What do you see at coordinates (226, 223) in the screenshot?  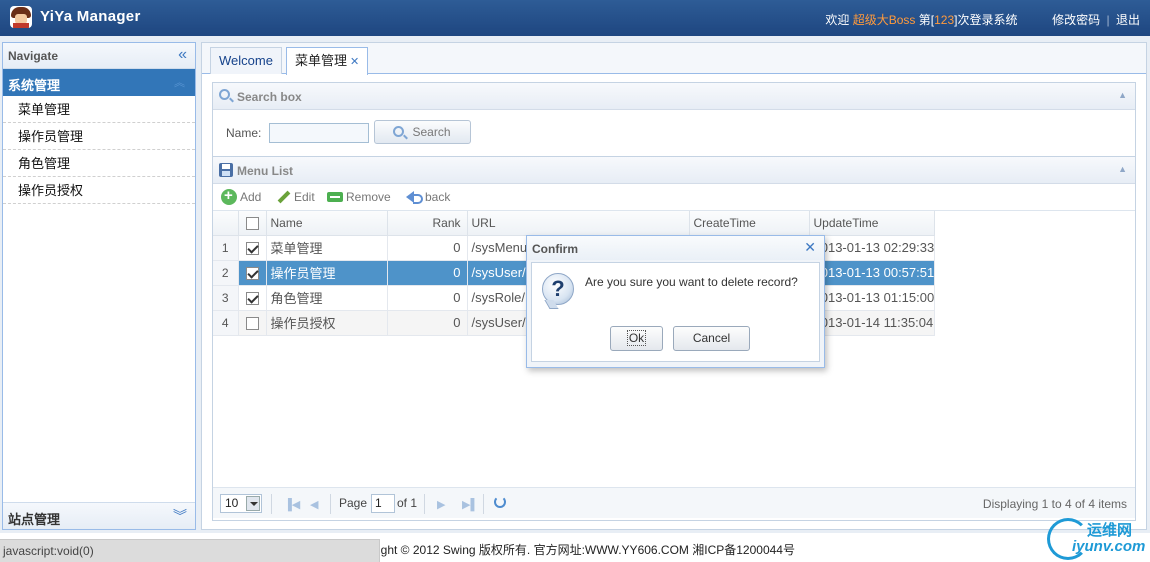 I see `rownum-header` at bounding box center [226, 223].